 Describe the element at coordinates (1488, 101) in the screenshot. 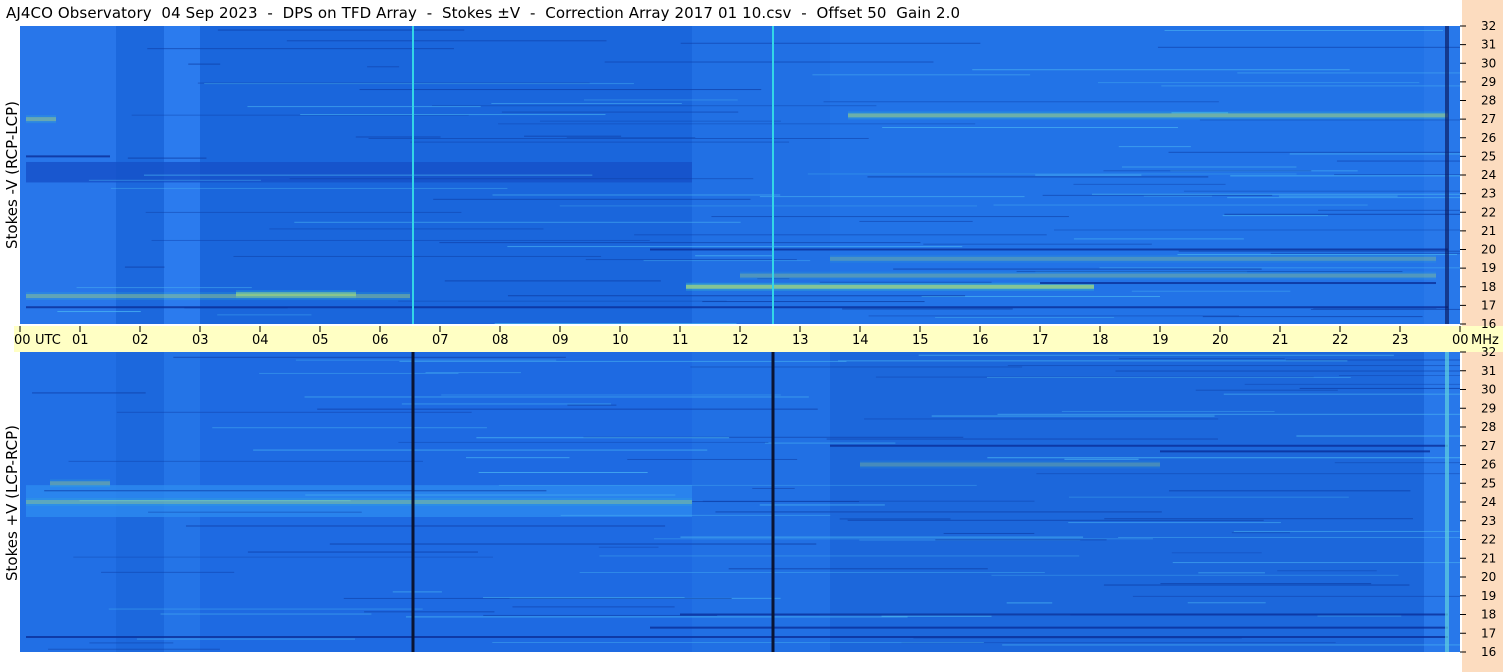

I see `mhz-tick-label: 28` at that location.